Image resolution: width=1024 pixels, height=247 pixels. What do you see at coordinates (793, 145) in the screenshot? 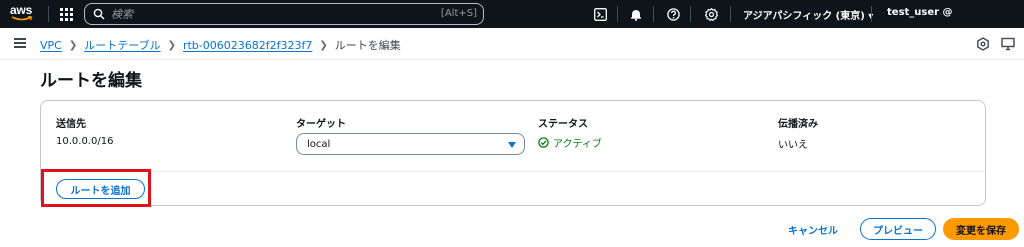
I see `propagated-cell: いいえ` at bounding box center [793, 145].